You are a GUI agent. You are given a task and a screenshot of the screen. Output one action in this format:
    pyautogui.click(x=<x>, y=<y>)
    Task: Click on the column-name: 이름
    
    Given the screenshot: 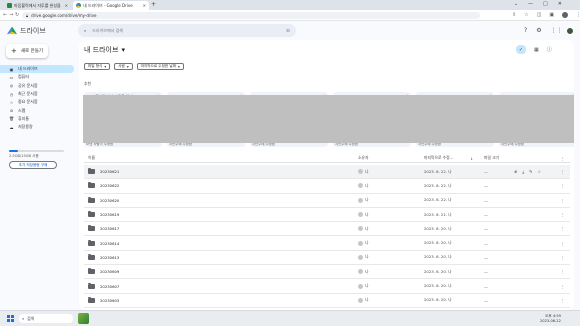 What is the action you would take?
    pyautogui.click(x=91, y=158)
    